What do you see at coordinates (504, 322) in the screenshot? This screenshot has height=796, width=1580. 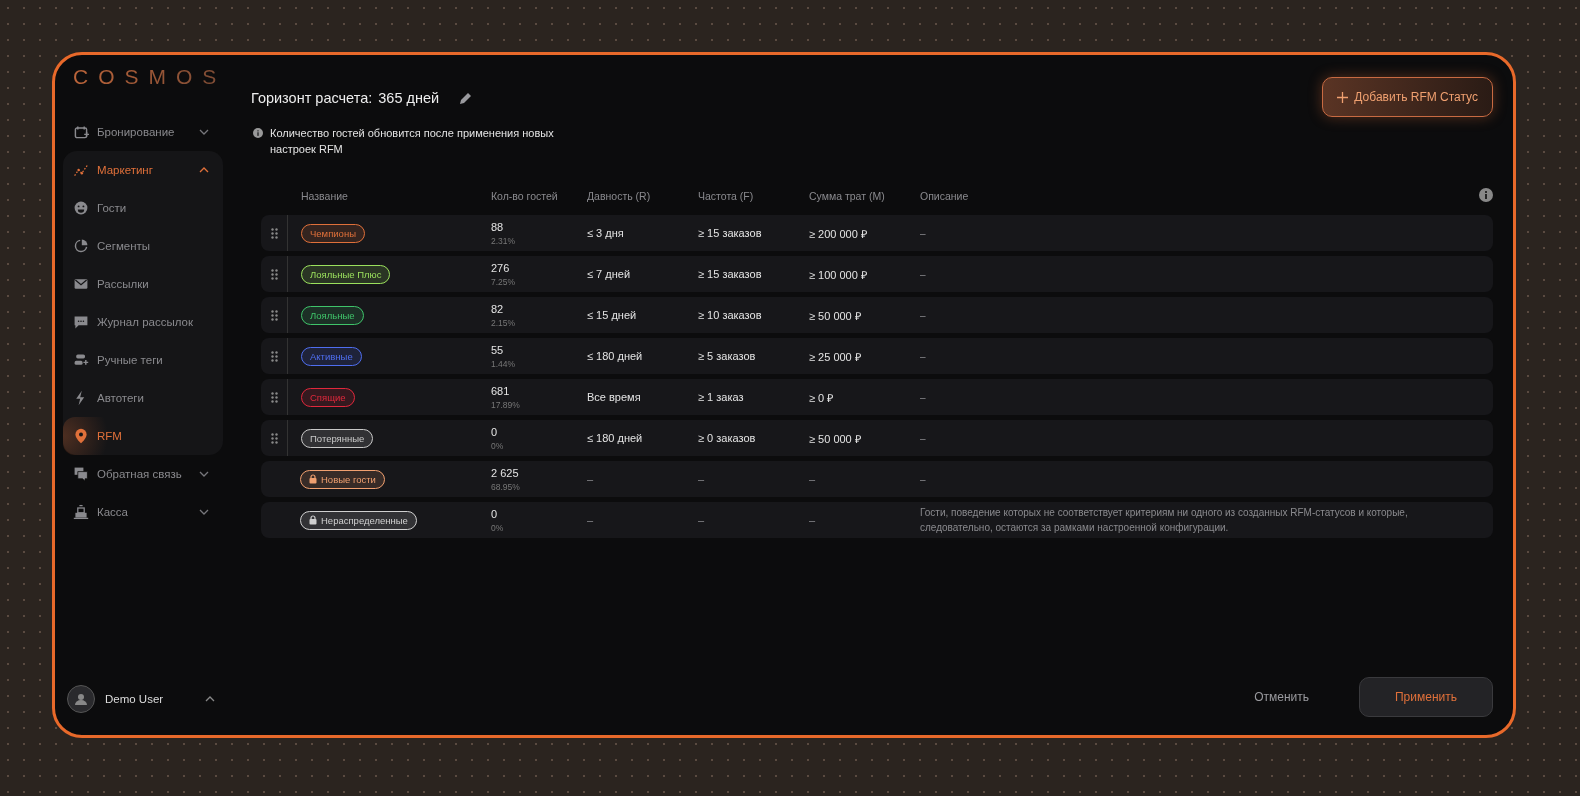 I see `guest-share: 2.15%` at bounding box center [504, 322].